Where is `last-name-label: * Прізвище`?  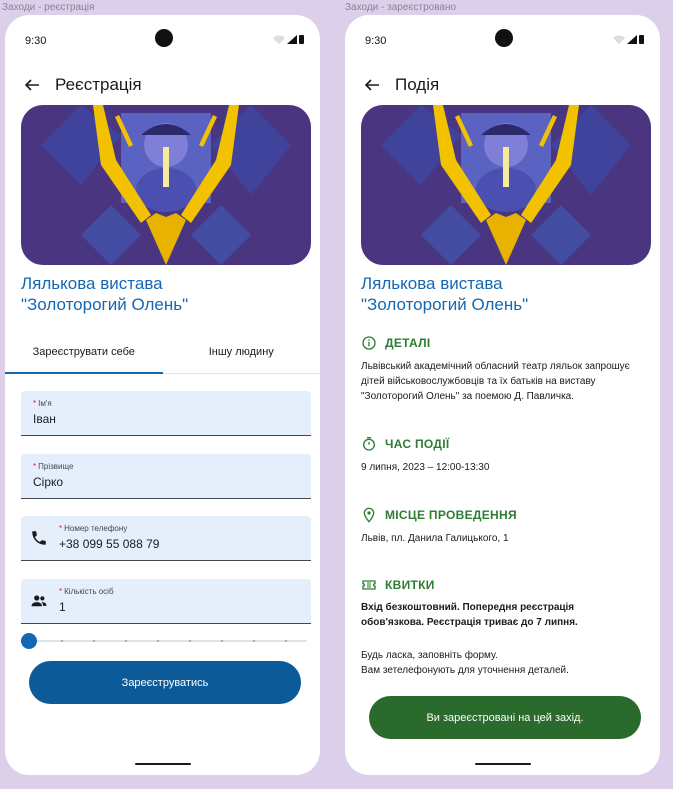 last-name-label: * Прізвище is located at coordinates (53, 466).